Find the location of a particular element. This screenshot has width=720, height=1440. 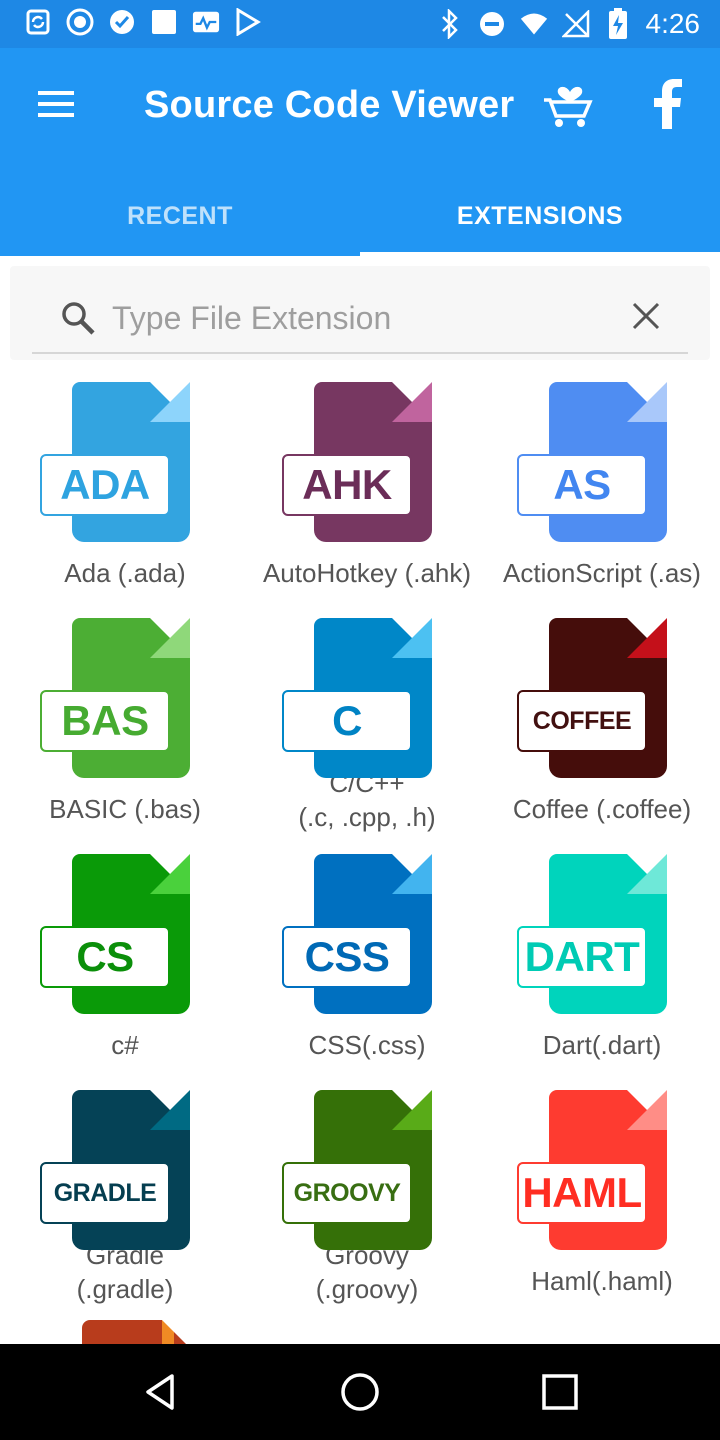

extension-item-dart: DART Dart(.dart) is located at coordinates (602, 952).